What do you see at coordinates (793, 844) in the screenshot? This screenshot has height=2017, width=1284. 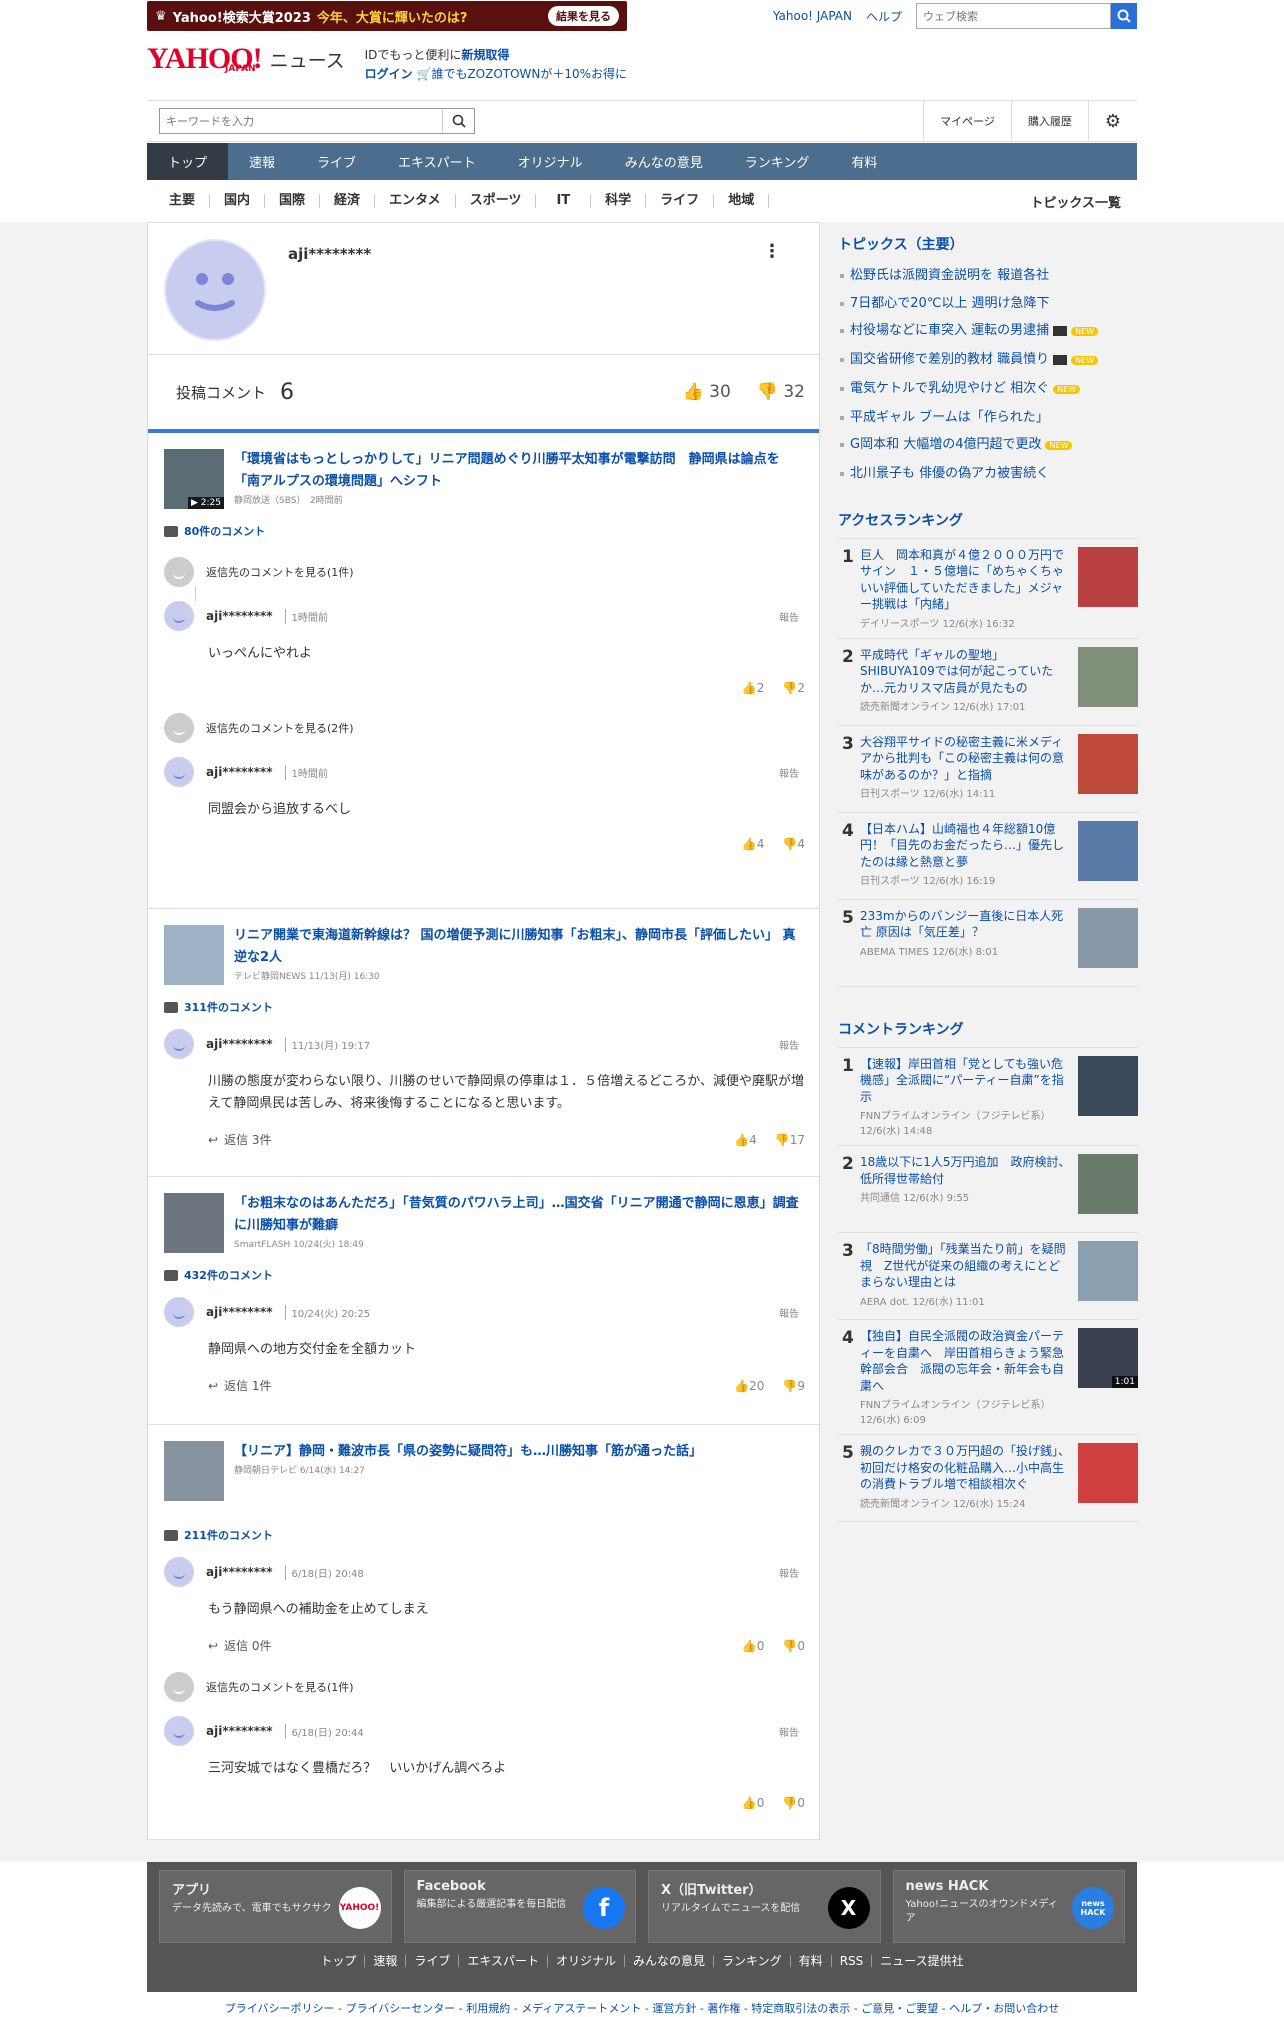 I see `dislike-button: 👎4` at bounding box center [793, 844].